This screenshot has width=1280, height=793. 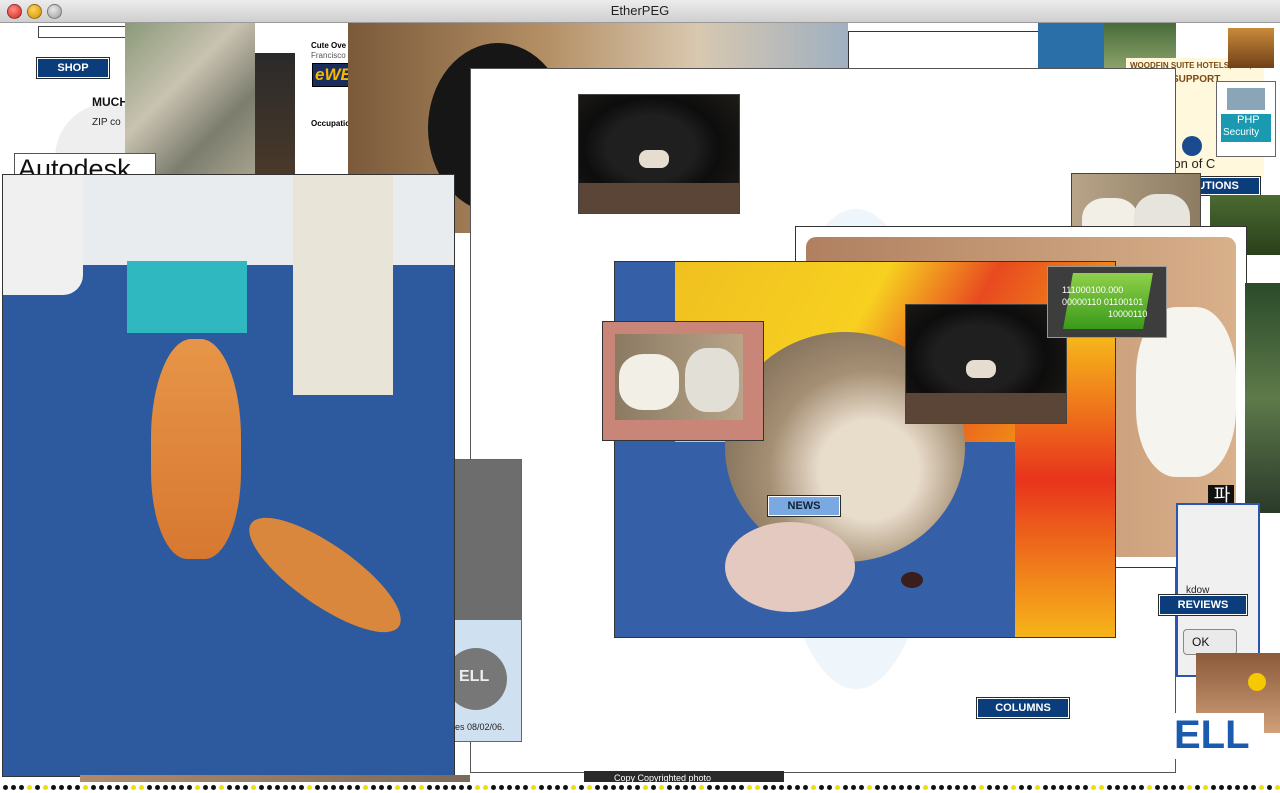 What do you see at coordinates (1210, 642) in the screenshot?
I see `ok-button-frame: OK` at bounding box center [1210, 642].